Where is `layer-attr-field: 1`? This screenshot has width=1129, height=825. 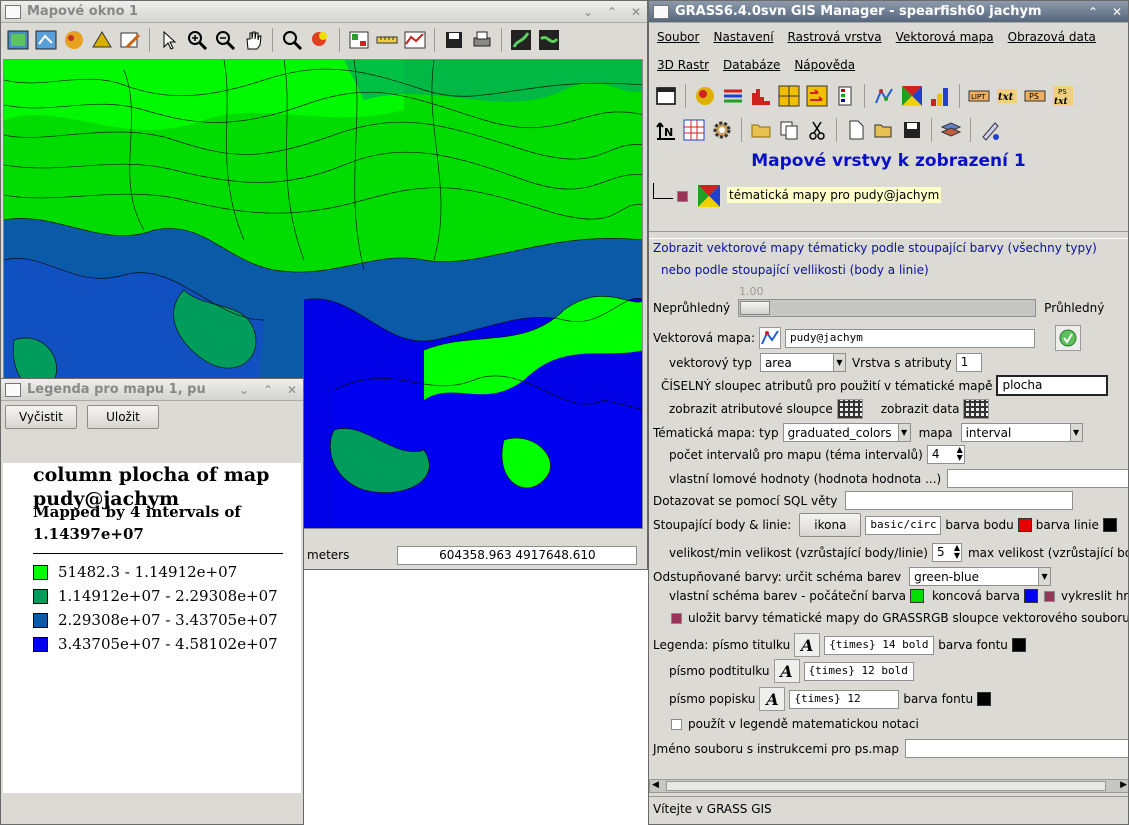
layer-attr-field: 1 is located at coordinates (968, 362).